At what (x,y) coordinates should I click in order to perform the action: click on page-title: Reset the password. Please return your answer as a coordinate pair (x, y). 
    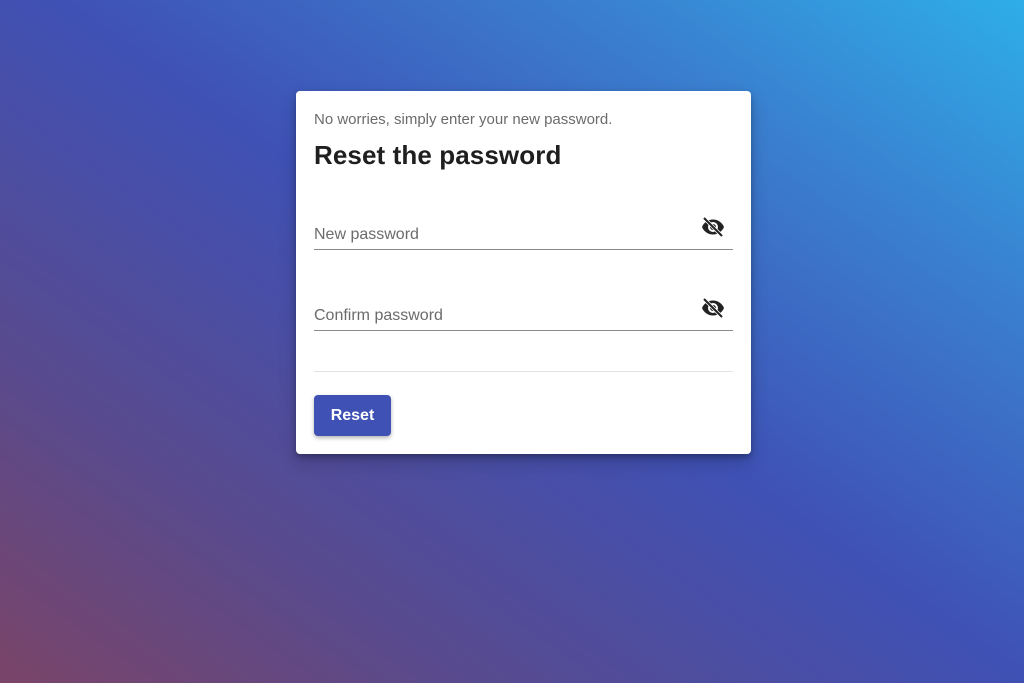
    Looking at the image, I should click on (438, 155).